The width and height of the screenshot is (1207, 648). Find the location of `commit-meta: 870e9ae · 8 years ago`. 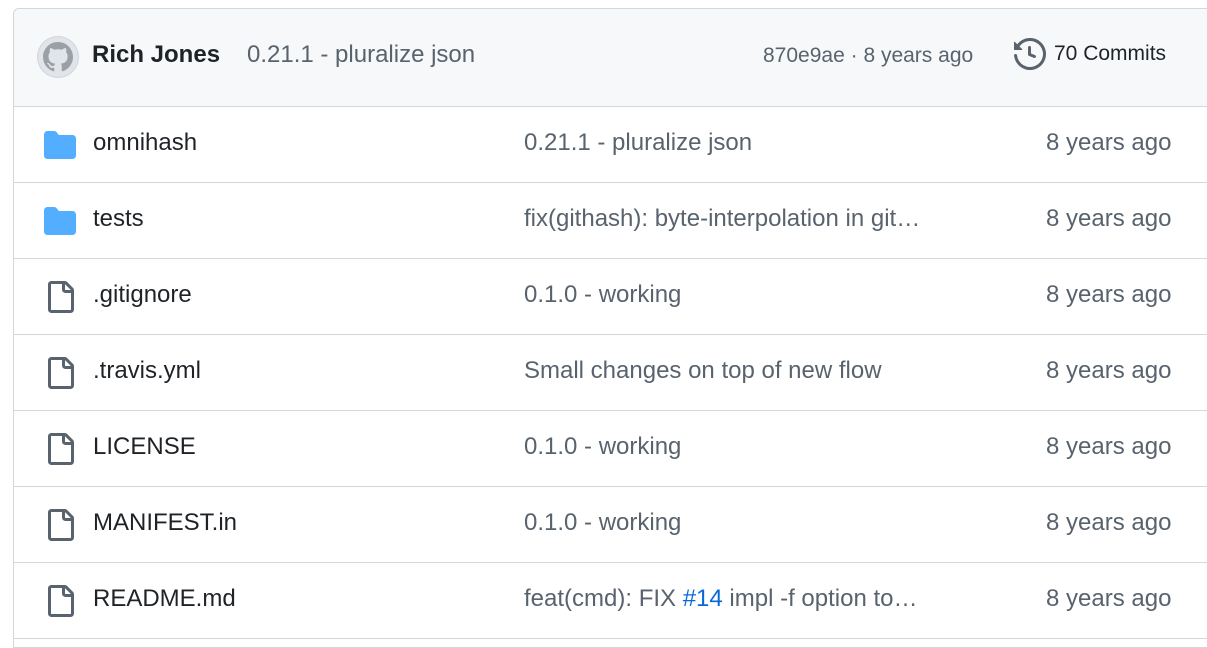

commit-meta: 870e9ae · 8 years ago is located at coordinates (868, 56).